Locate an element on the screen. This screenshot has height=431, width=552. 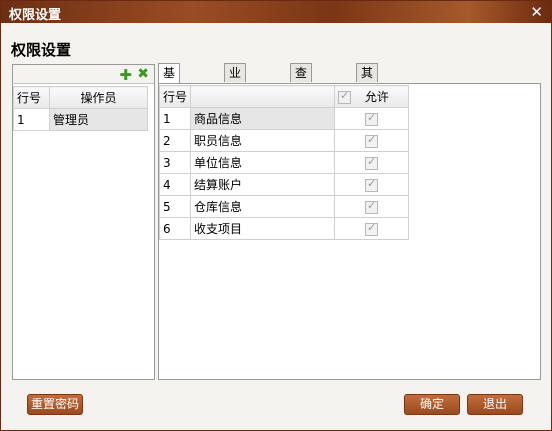
operator-toolbar: ✚ ✖ is located at coordinates (83, 74).